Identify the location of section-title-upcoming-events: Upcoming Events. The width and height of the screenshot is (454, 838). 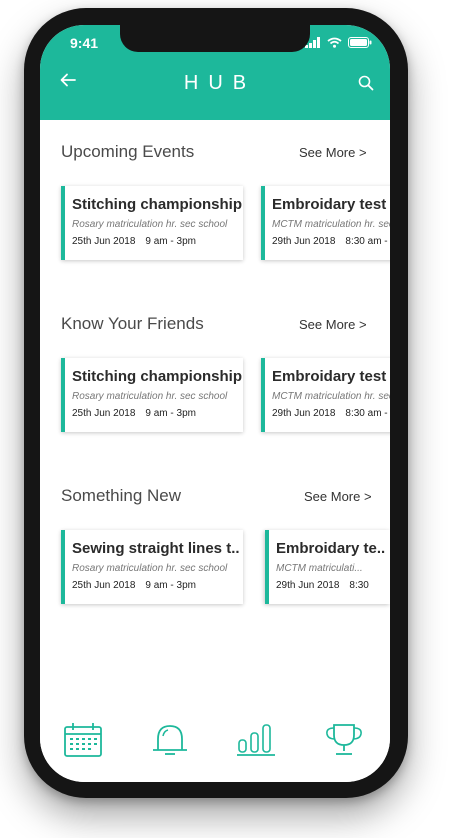
(128, 151).